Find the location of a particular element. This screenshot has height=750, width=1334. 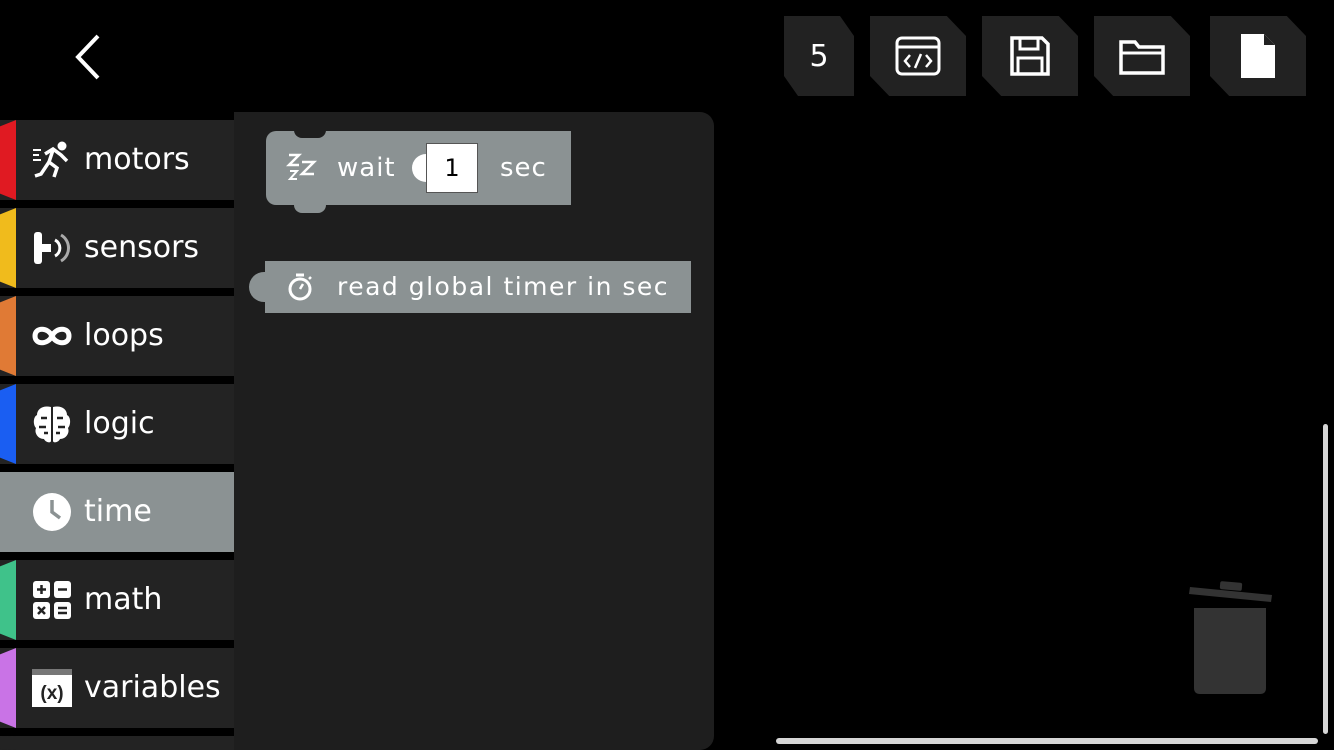

code-icon is located at coordinates (918, 56).